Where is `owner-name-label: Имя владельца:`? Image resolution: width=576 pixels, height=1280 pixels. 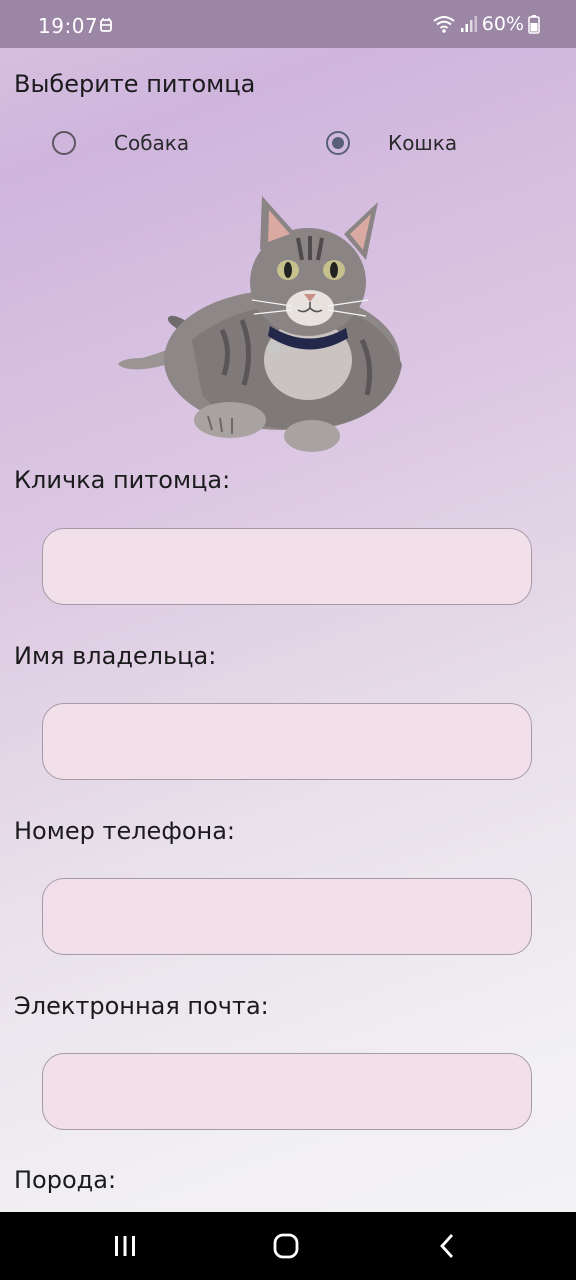 owner-name-label: Имя владельца: is located at coordinates (115, 656).